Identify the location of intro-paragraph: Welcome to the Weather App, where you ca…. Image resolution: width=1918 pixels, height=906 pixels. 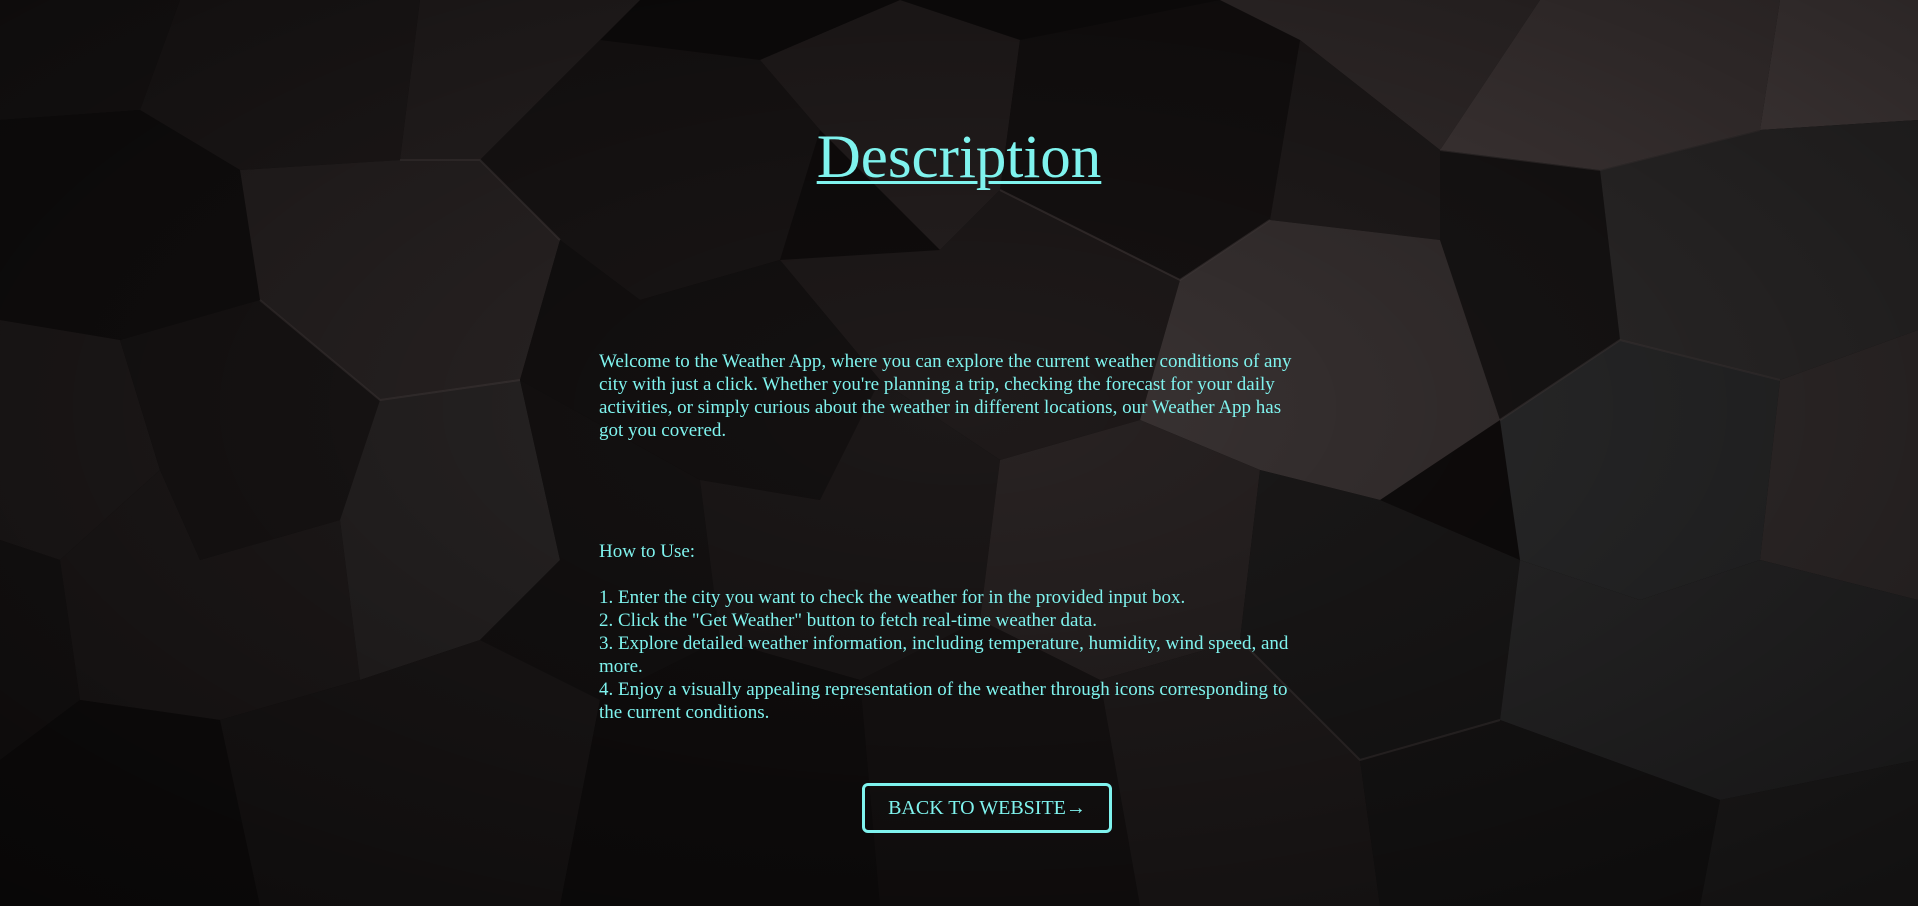
(945, 396).